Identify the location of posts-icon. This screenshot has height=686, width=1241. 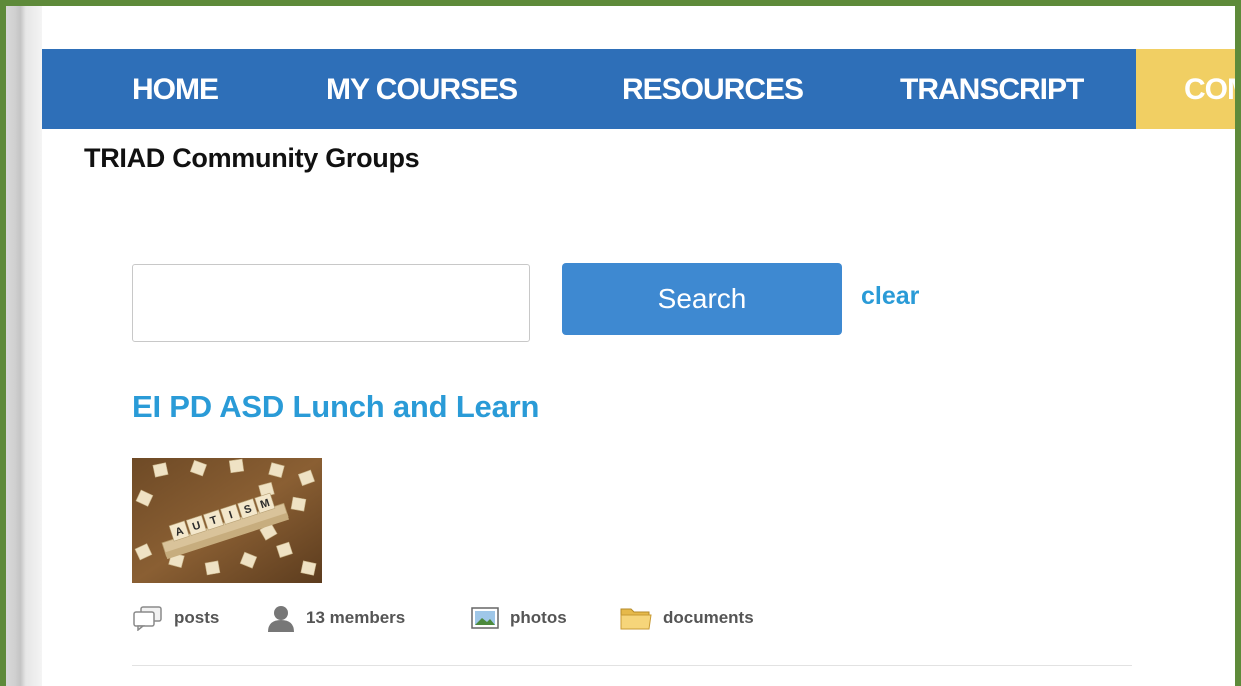
(147, 618).